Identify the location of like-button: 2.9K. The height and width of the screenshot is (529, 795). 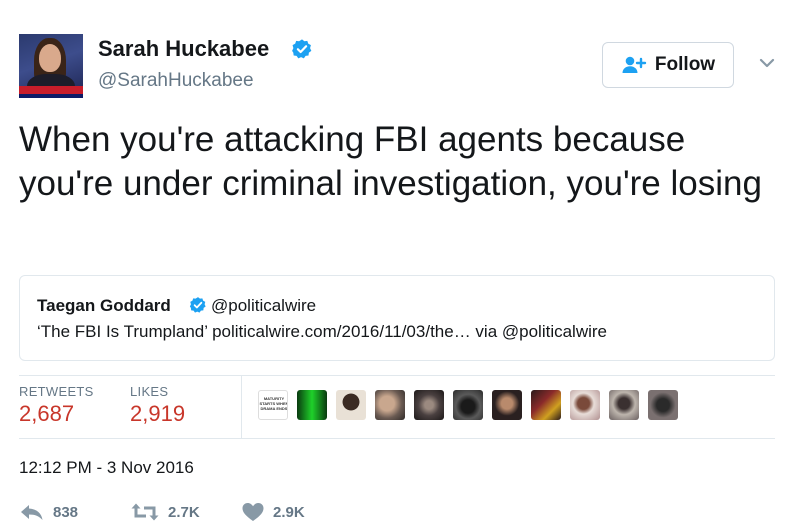
(273, 512).